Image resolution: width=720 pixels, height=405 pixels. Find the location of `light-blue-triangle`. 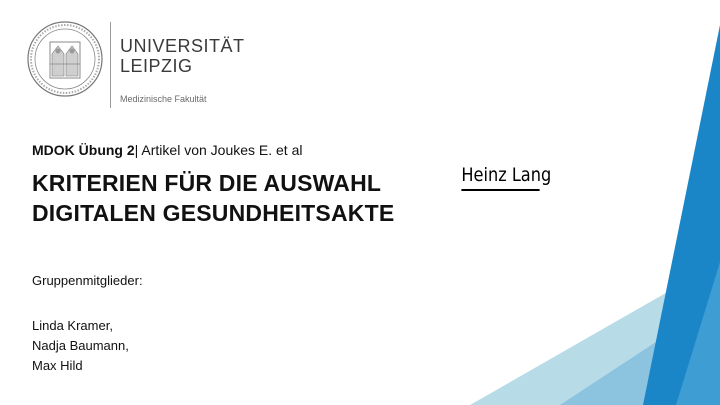

light-blue-triangle is located at coordinates (595, 333).